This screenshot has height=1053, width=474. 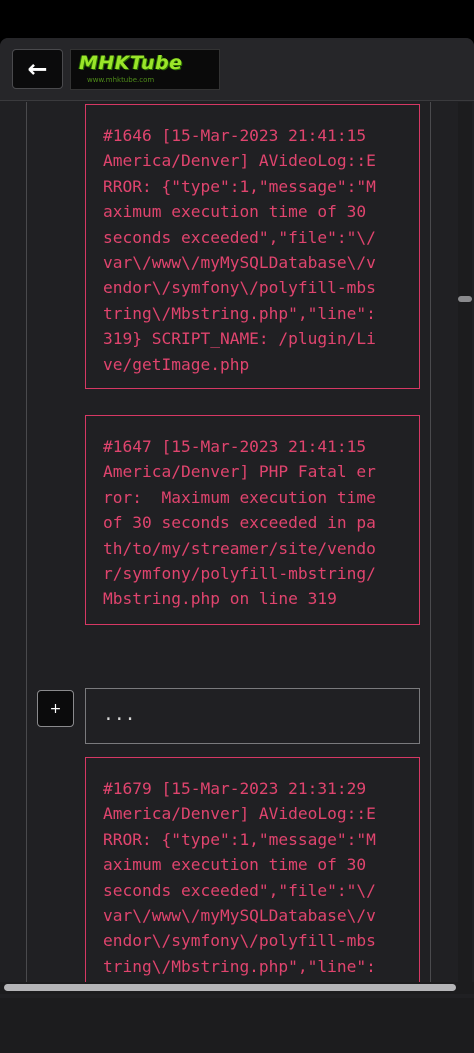 What do you see at coordinates (26, 546) in the screenshot?
I see `left-divider` at bounding box center [26, 546].